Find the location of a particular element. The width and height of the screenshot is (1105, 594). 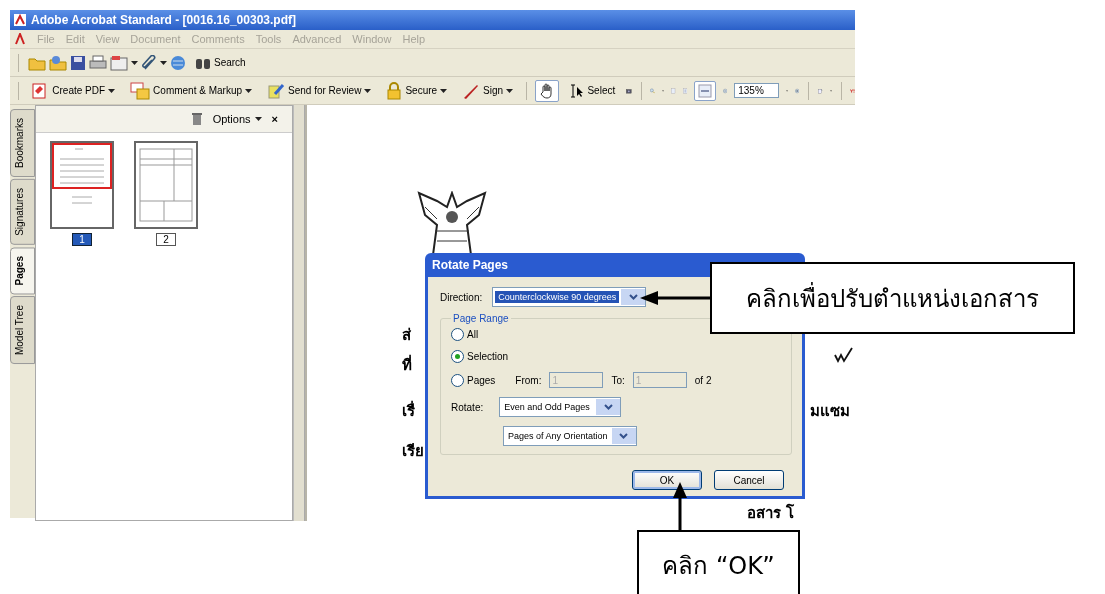

lock-icon is located at coordinates (394, 90).